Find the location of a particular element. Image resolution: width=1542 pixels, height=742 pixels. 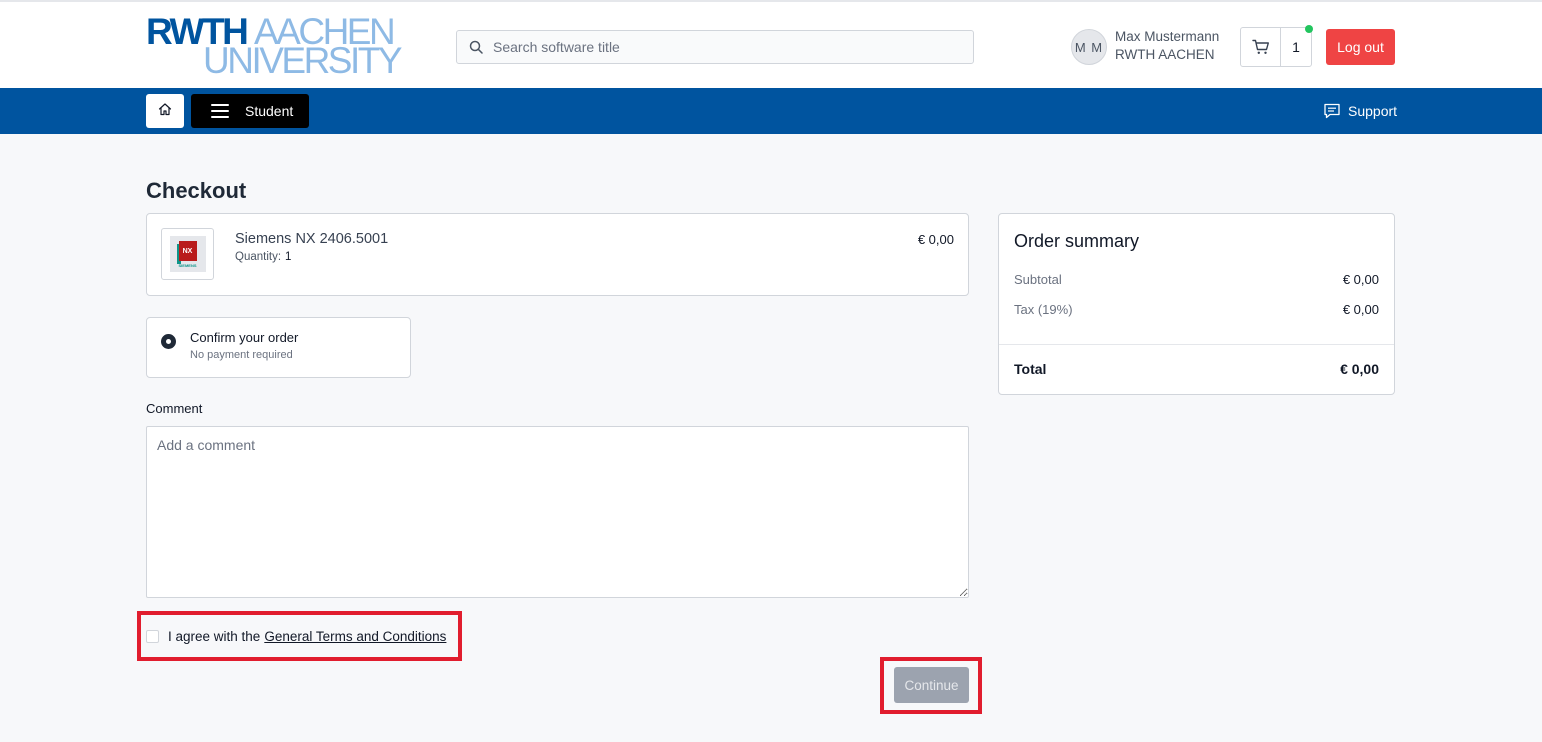

hamburger-icon is located at coordinates (220, 111).